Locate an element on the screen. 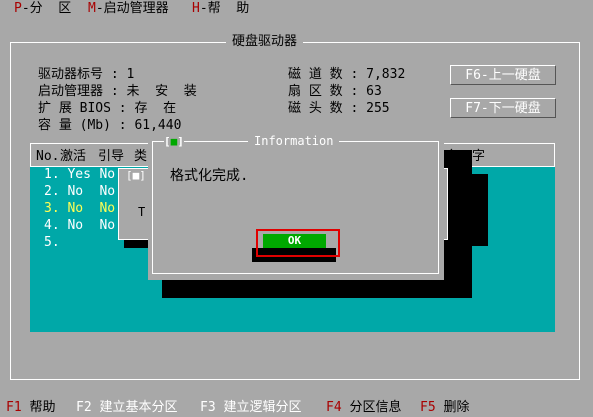 The height and width of the screenshot is (417, 593). status-label: 删除 is located at coordinates (452, 407).